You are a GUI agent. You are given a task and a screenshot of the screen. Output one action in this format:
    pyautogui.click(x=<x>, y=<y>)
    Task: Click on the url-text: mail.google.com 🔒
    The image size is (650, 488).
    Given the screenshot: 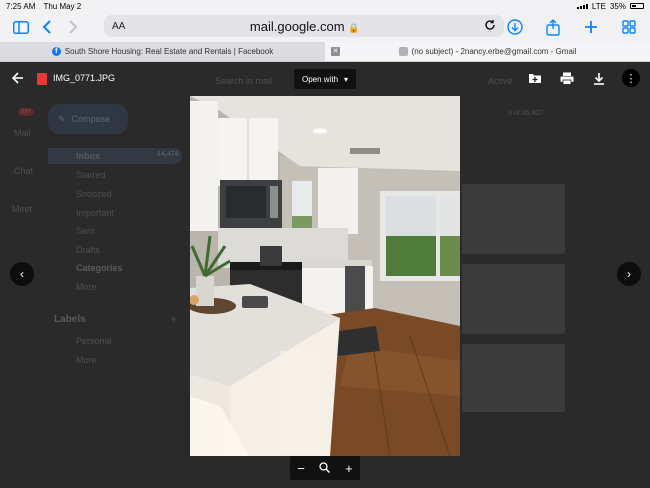 What is the action you would take?
    pyautogui.click(x=304, y=26)
    